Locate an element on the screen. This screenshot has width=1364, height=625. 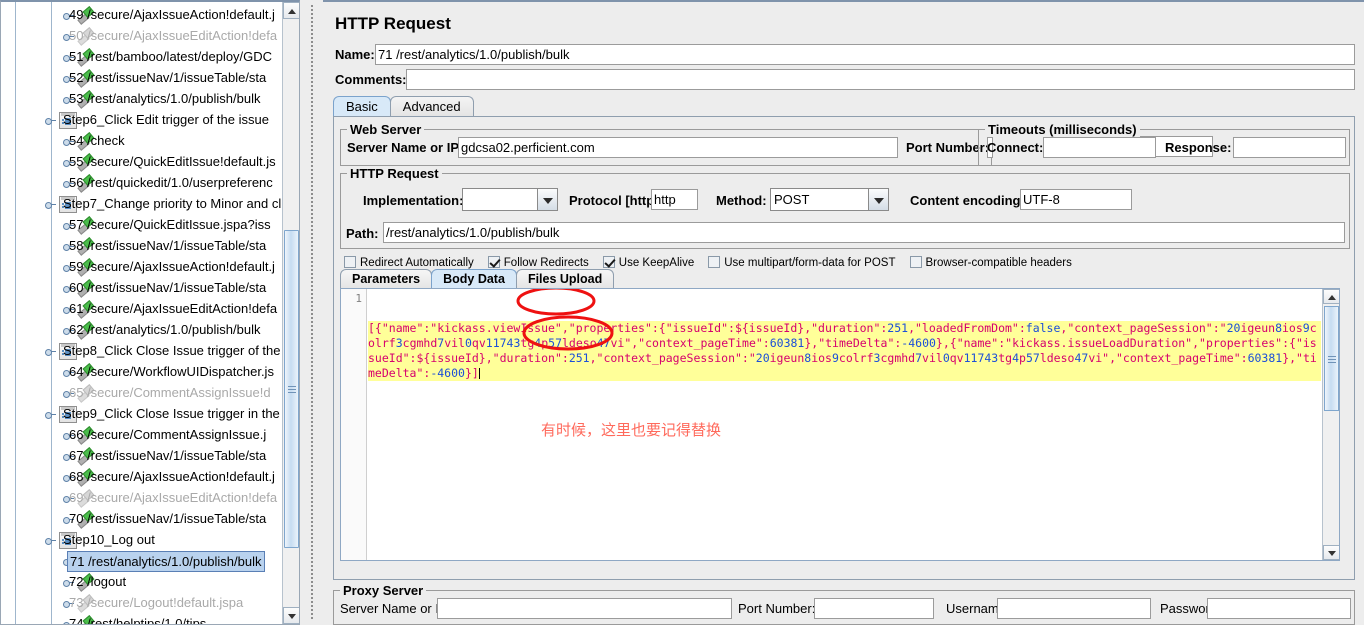
scrollbar-thumb is located at coordinates (291, 389).